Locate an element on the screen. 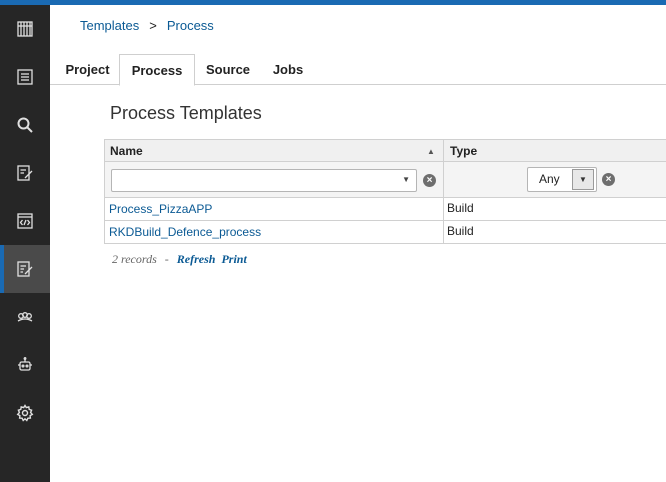 The width and height of the screenshot is (666, 482). template-edit-icon is located at coordinates (25, 269).